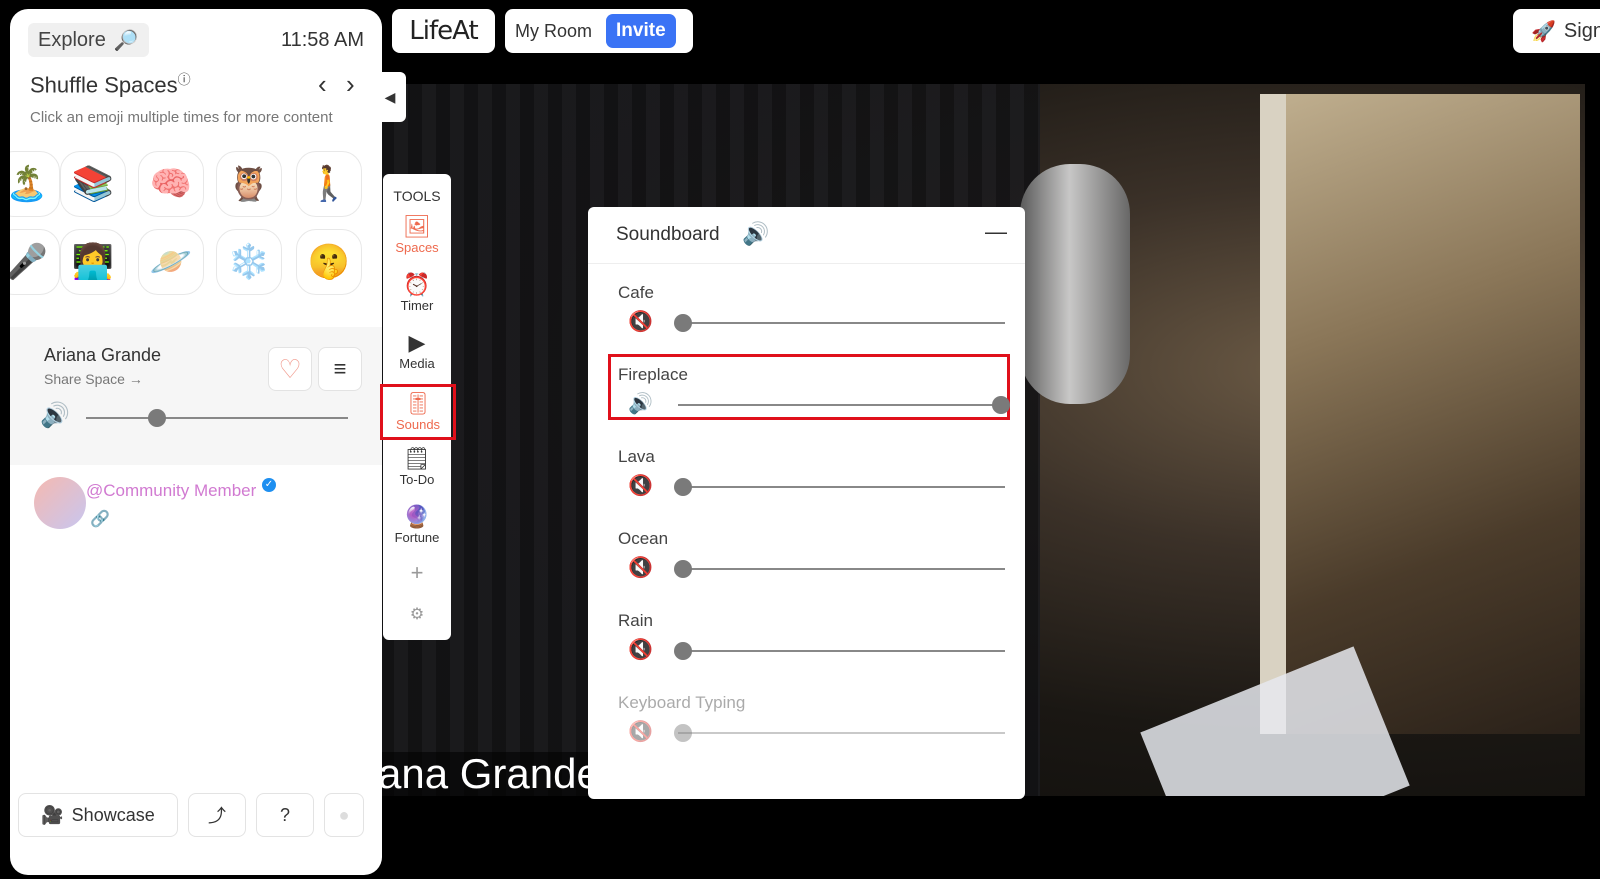  I want to click on tool-fortune-label: Fortune, so click(417, 537).